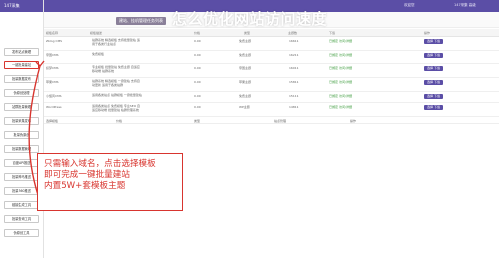 The image size is (499, 258). I want to click on row-desc: 免费模板, so click(98, 54).